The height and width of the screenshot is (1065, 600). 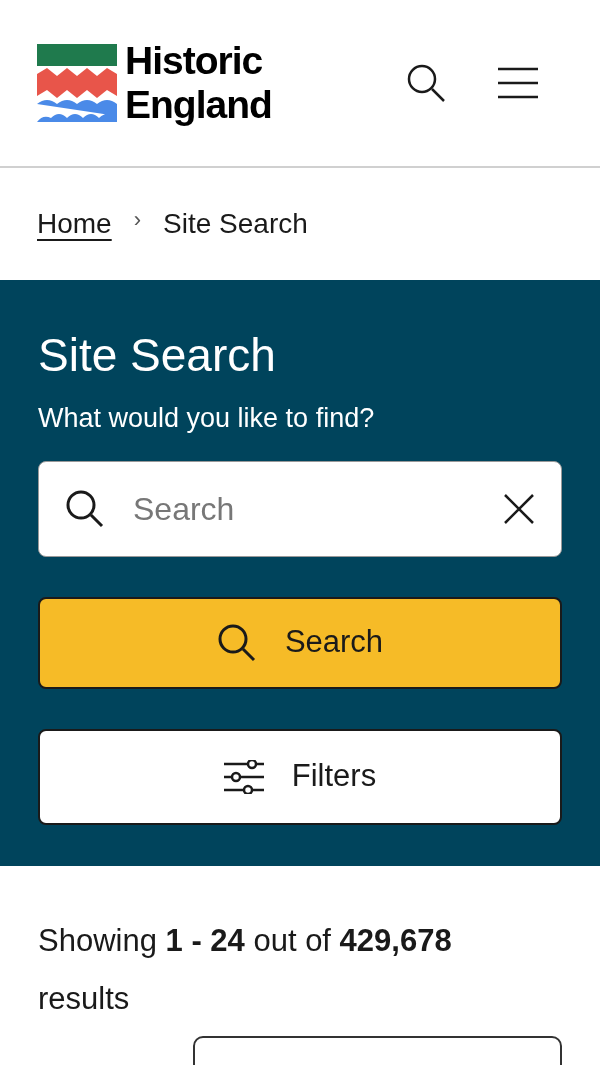 I want to click on search-button: Search, so click(x=300, y=642).